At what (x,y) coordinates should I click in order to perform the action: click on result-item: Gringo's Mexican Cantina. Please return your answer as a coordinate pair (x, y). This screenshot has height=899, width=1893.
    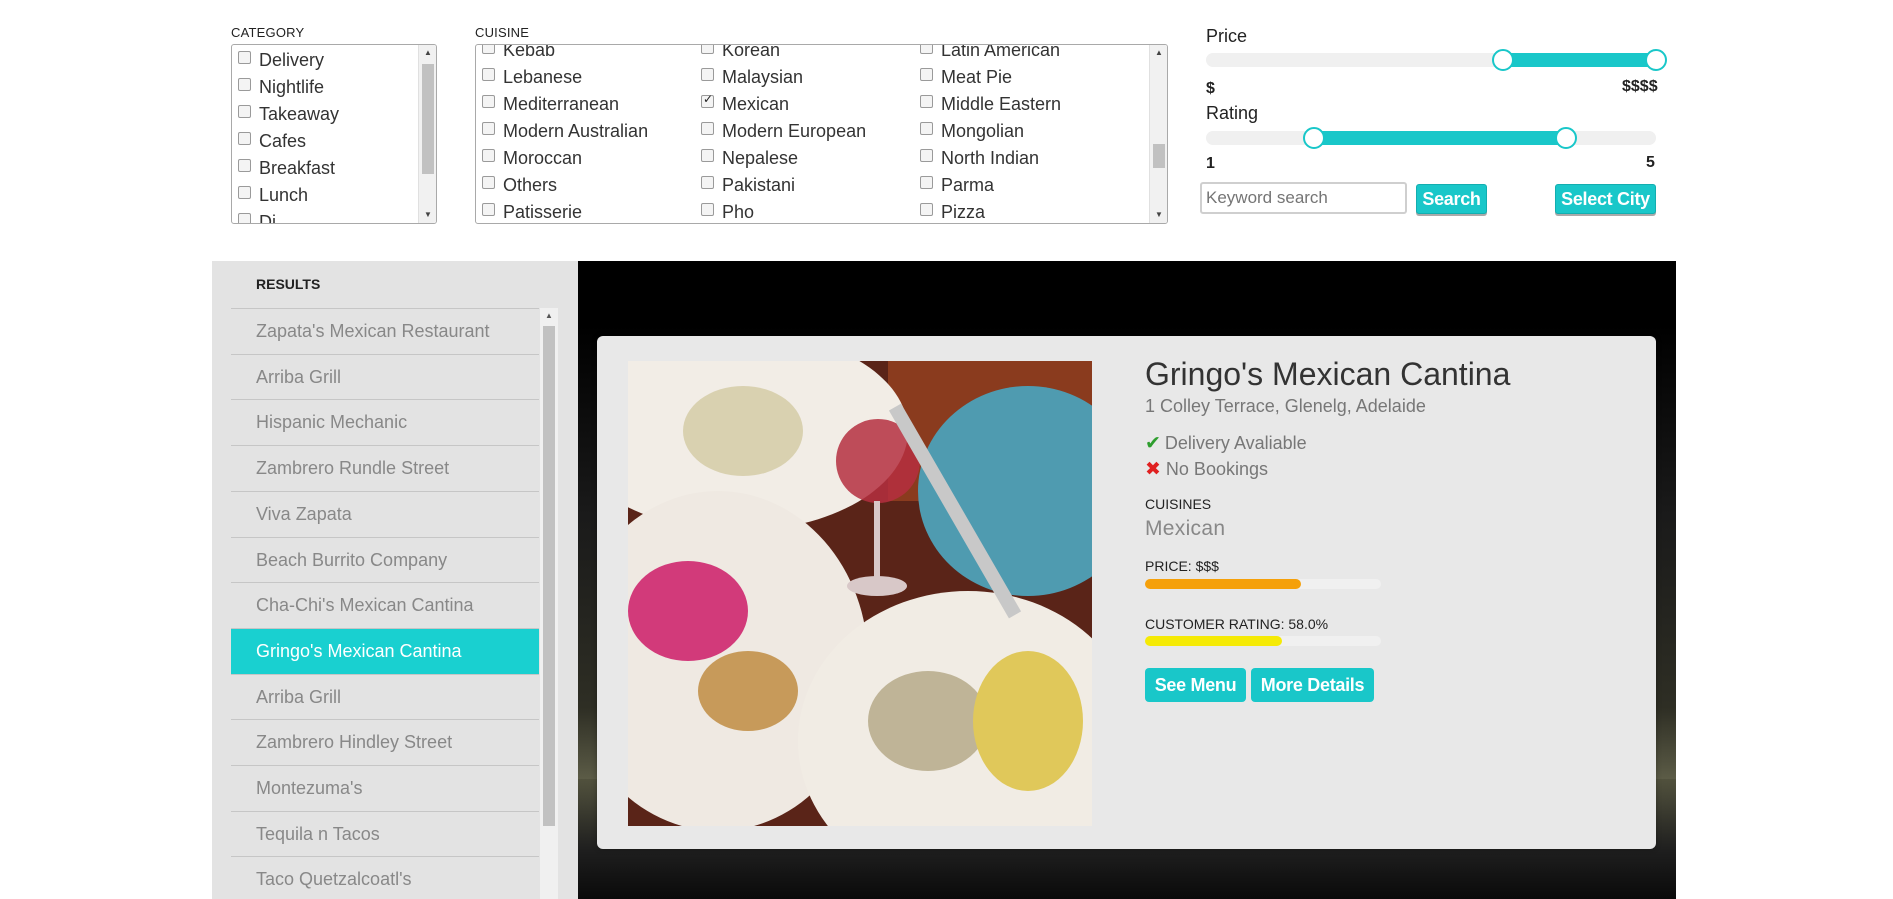
    Looking at the image, I should click on (385, 650).